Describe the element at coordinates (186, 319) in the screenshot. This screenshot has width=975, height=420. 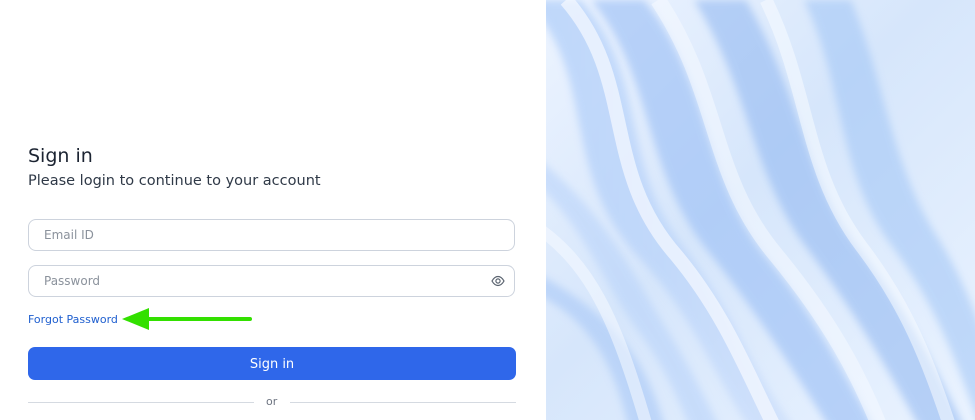
I see `green-arrow-icon` at that location.